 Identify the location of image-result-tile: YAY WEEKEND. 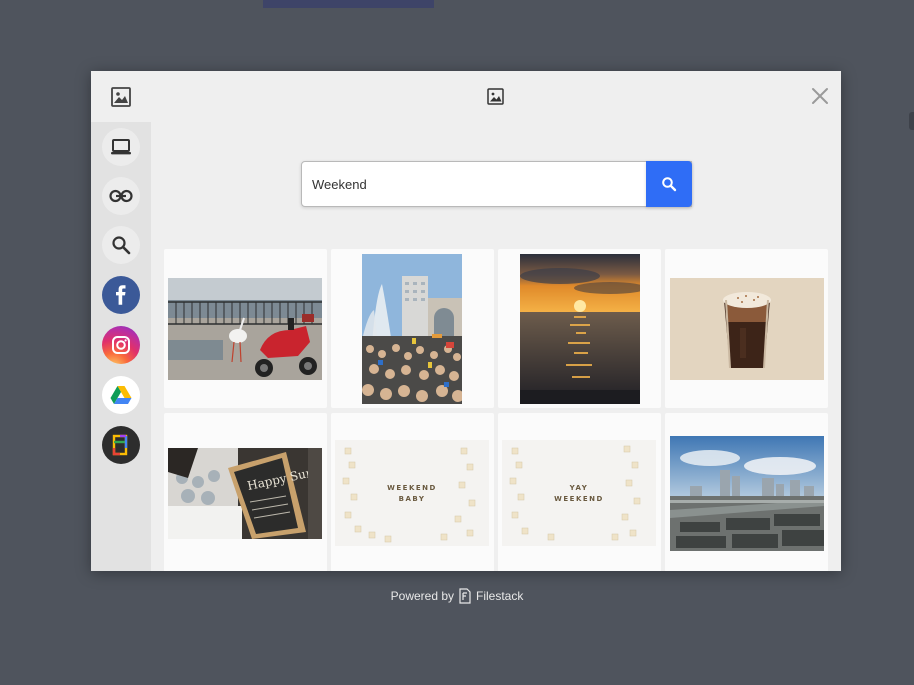
(579, 492).